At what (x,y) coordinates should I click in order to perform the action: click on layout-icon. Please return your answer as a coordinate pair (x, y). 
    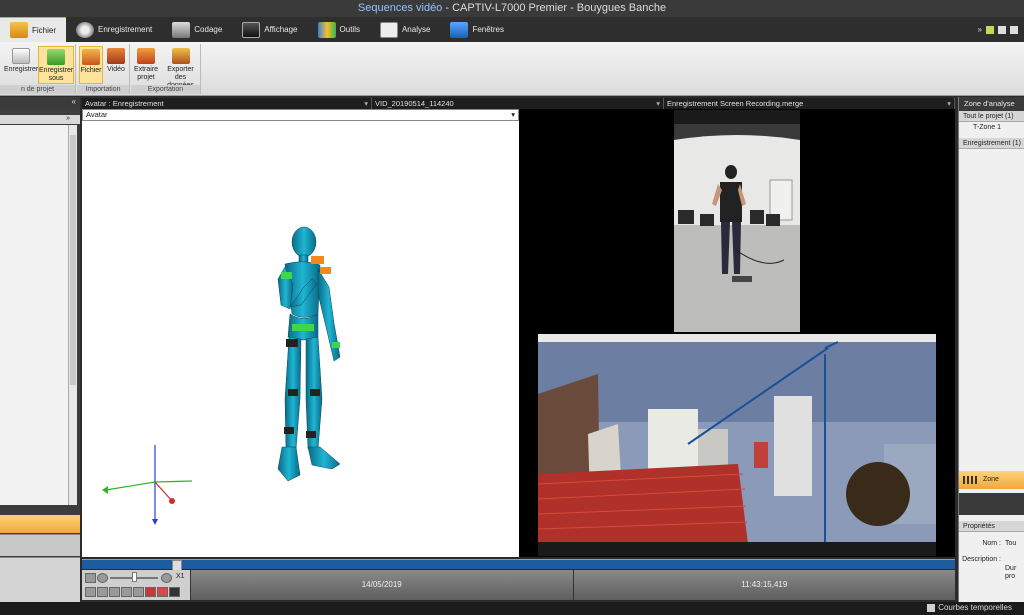
    Looking at the image, I should click on (990, 29).